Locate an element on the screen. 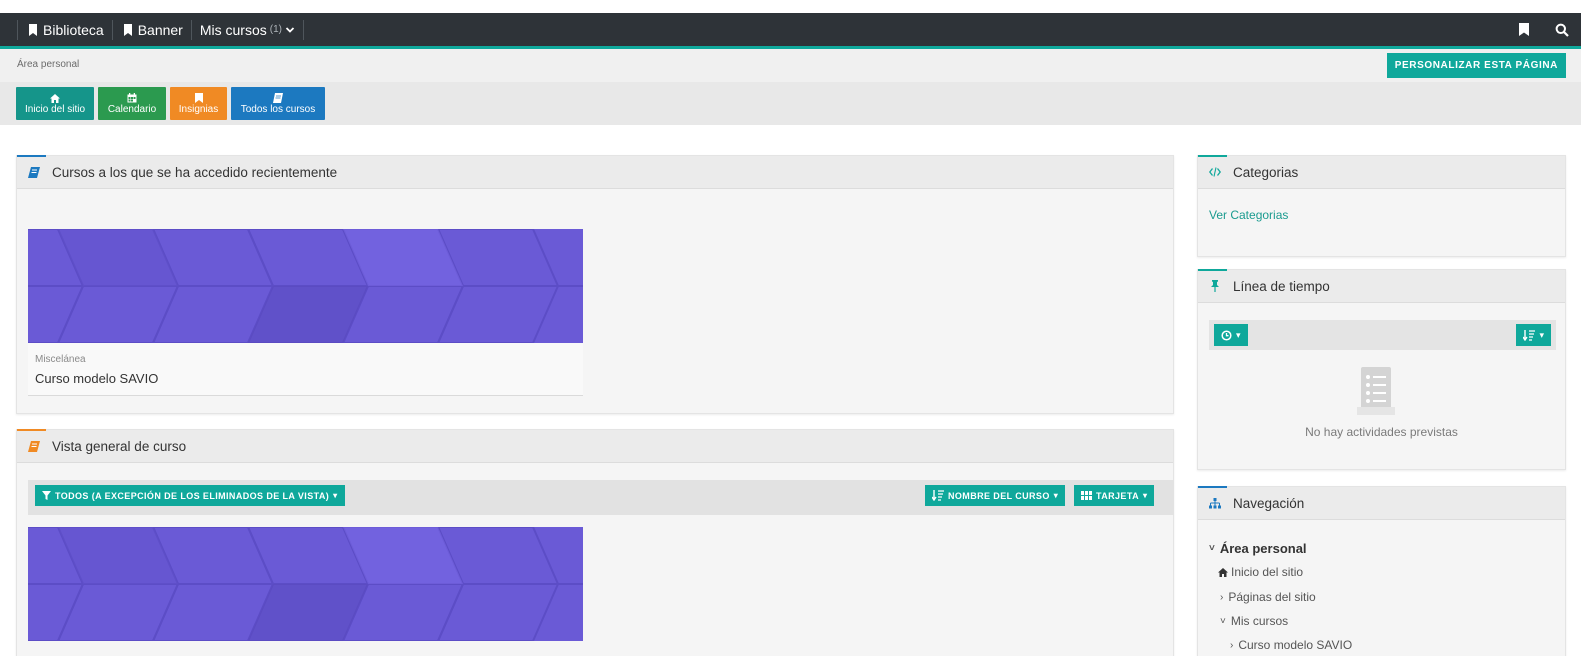 The image size is (1581, 656). nav-tree-label: Páginas del sitio is located at coordinates (1272, 597).